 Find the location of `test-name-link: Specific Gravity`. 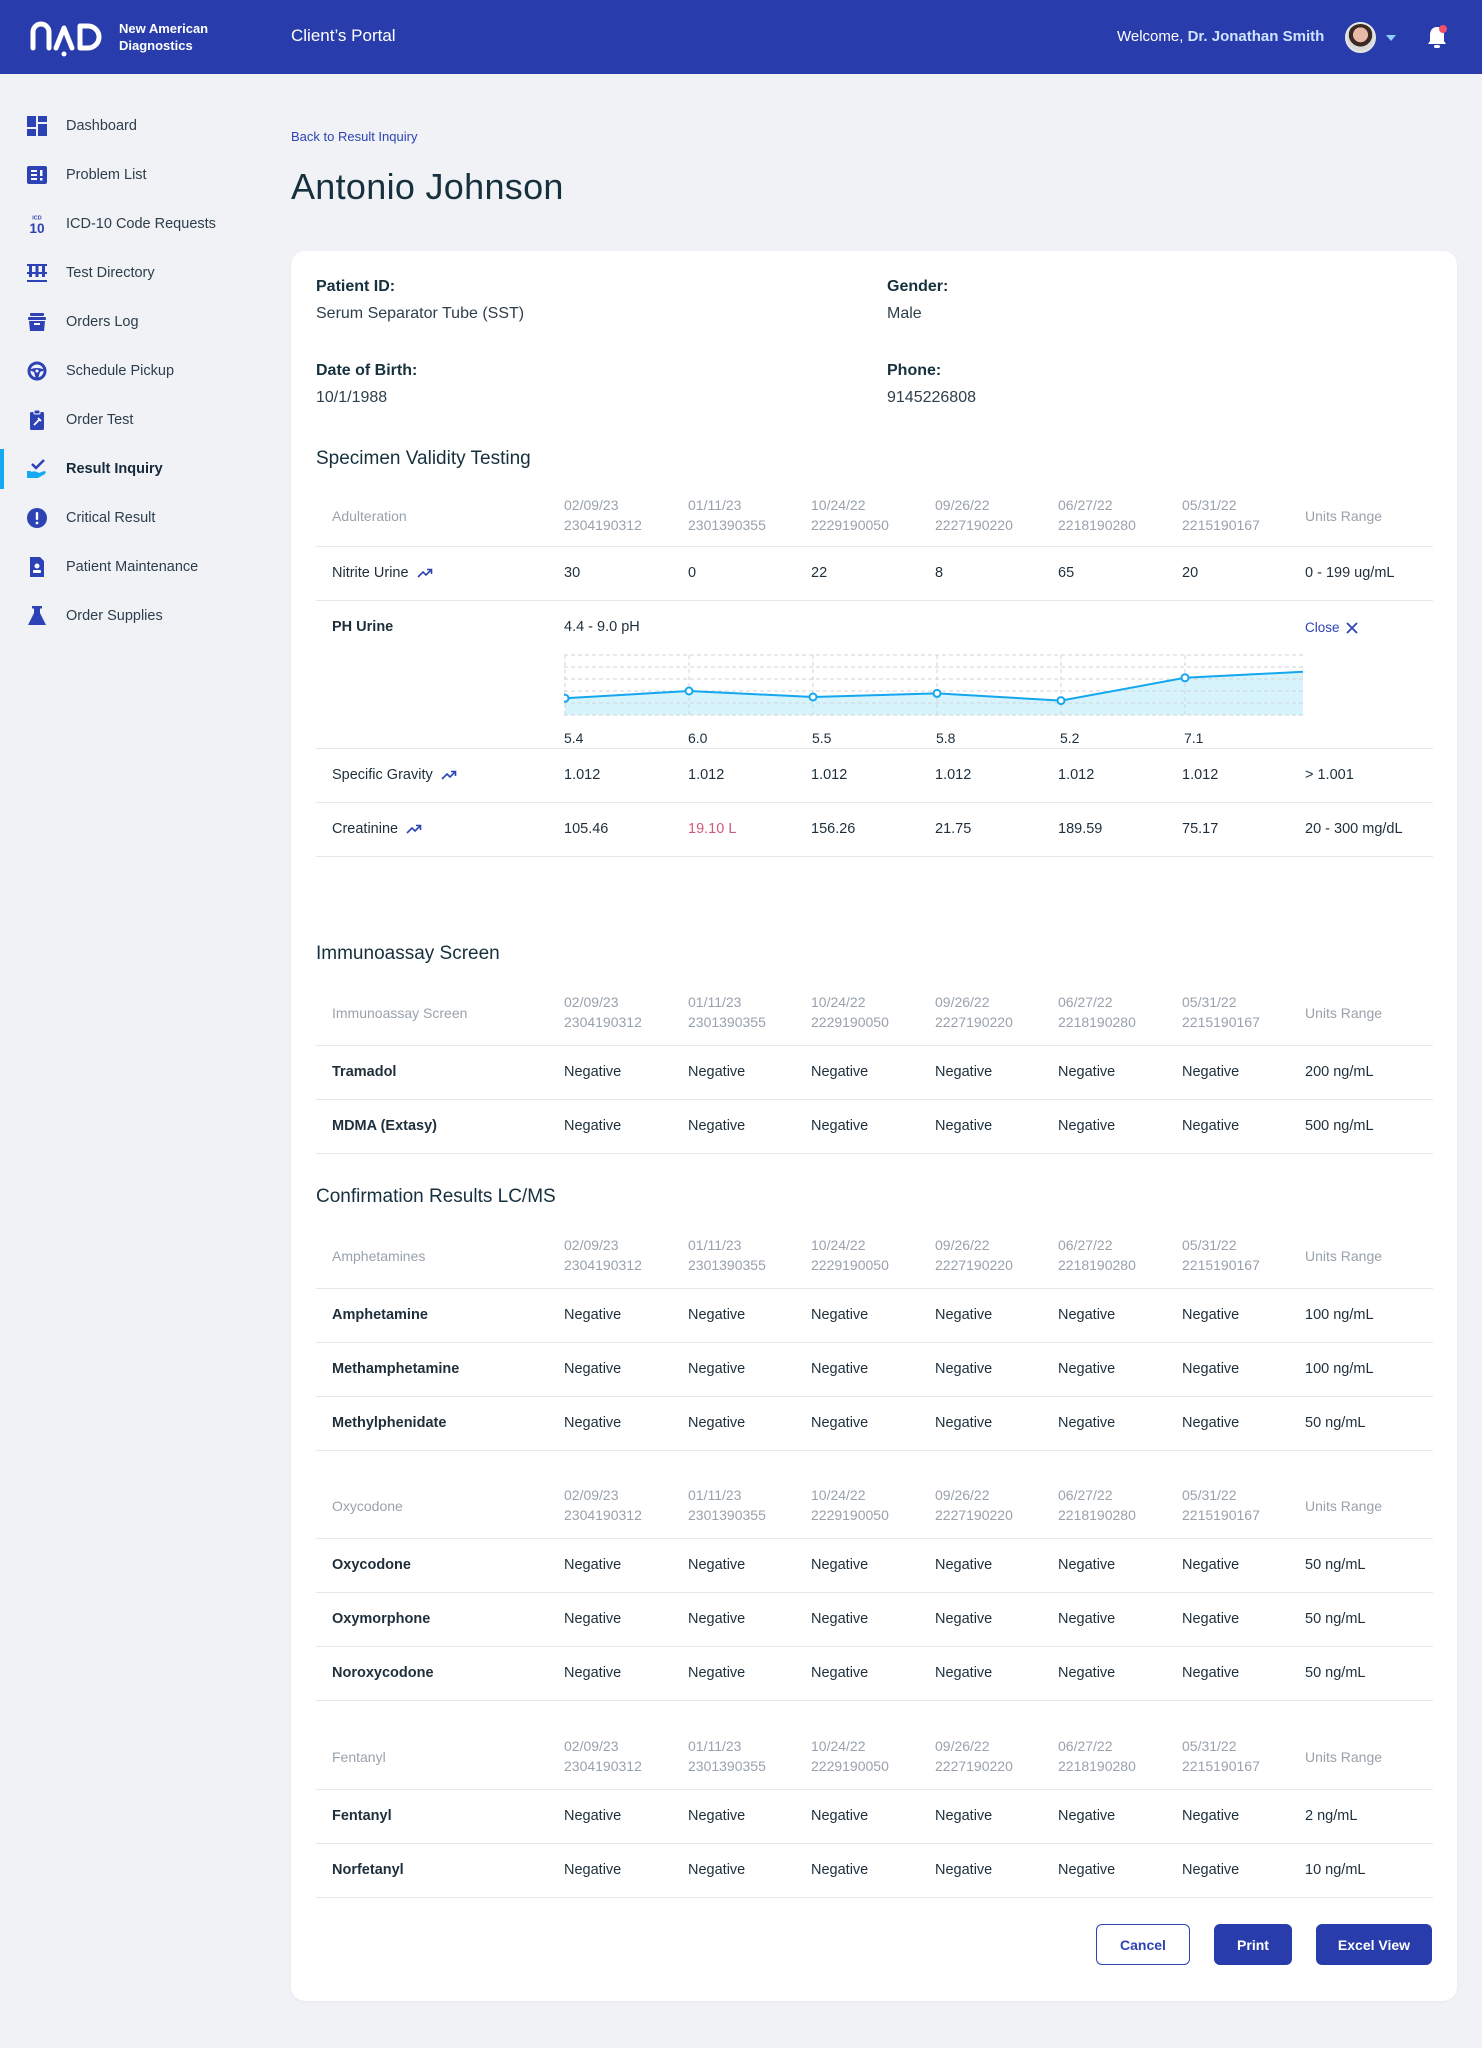

test-name-link: Specific Gravity is located at coordinates (394, 775).